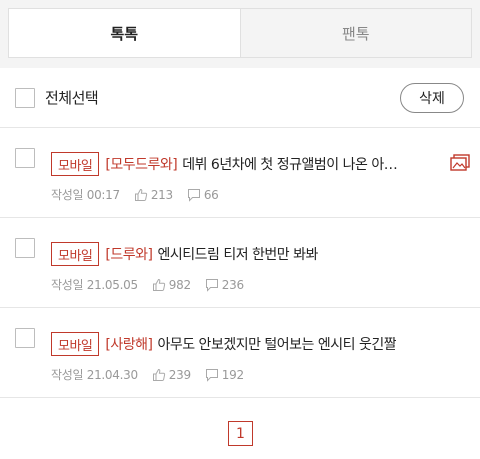 The width and height of the screenshot is (480, 459). I want to click on tab-fantok: 팬톡, so click(355, 33).